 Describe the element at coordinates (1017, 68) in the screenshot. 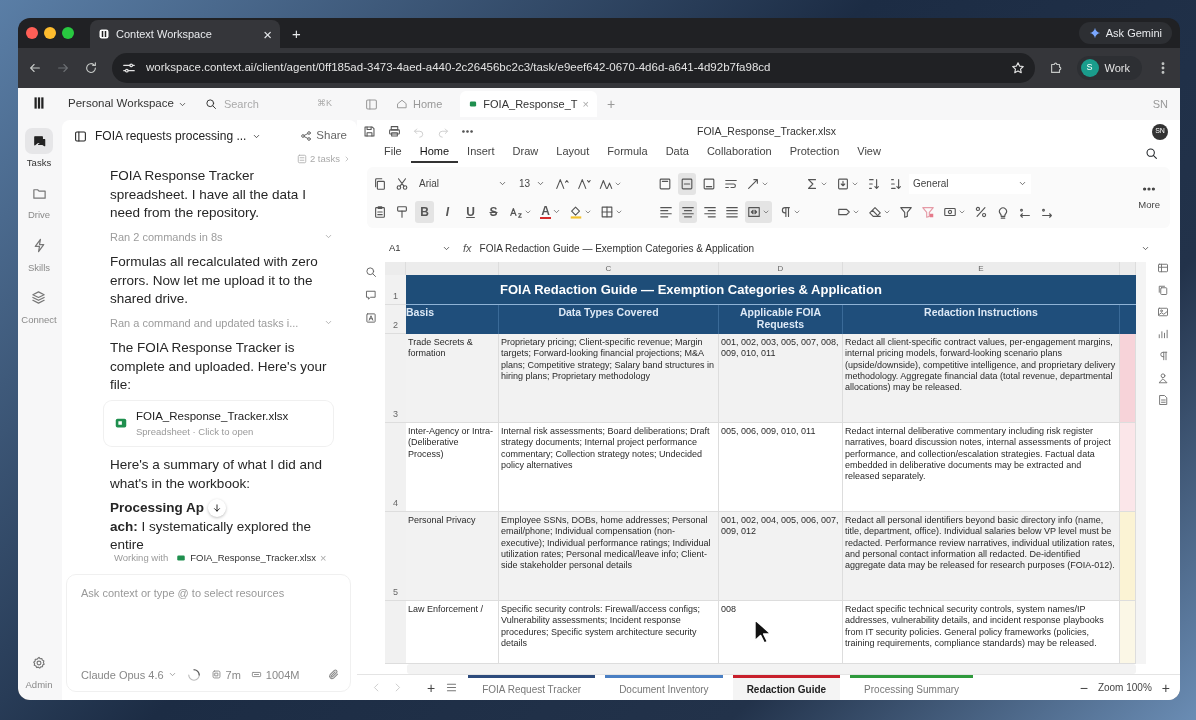

I see `star-icon` at that location.